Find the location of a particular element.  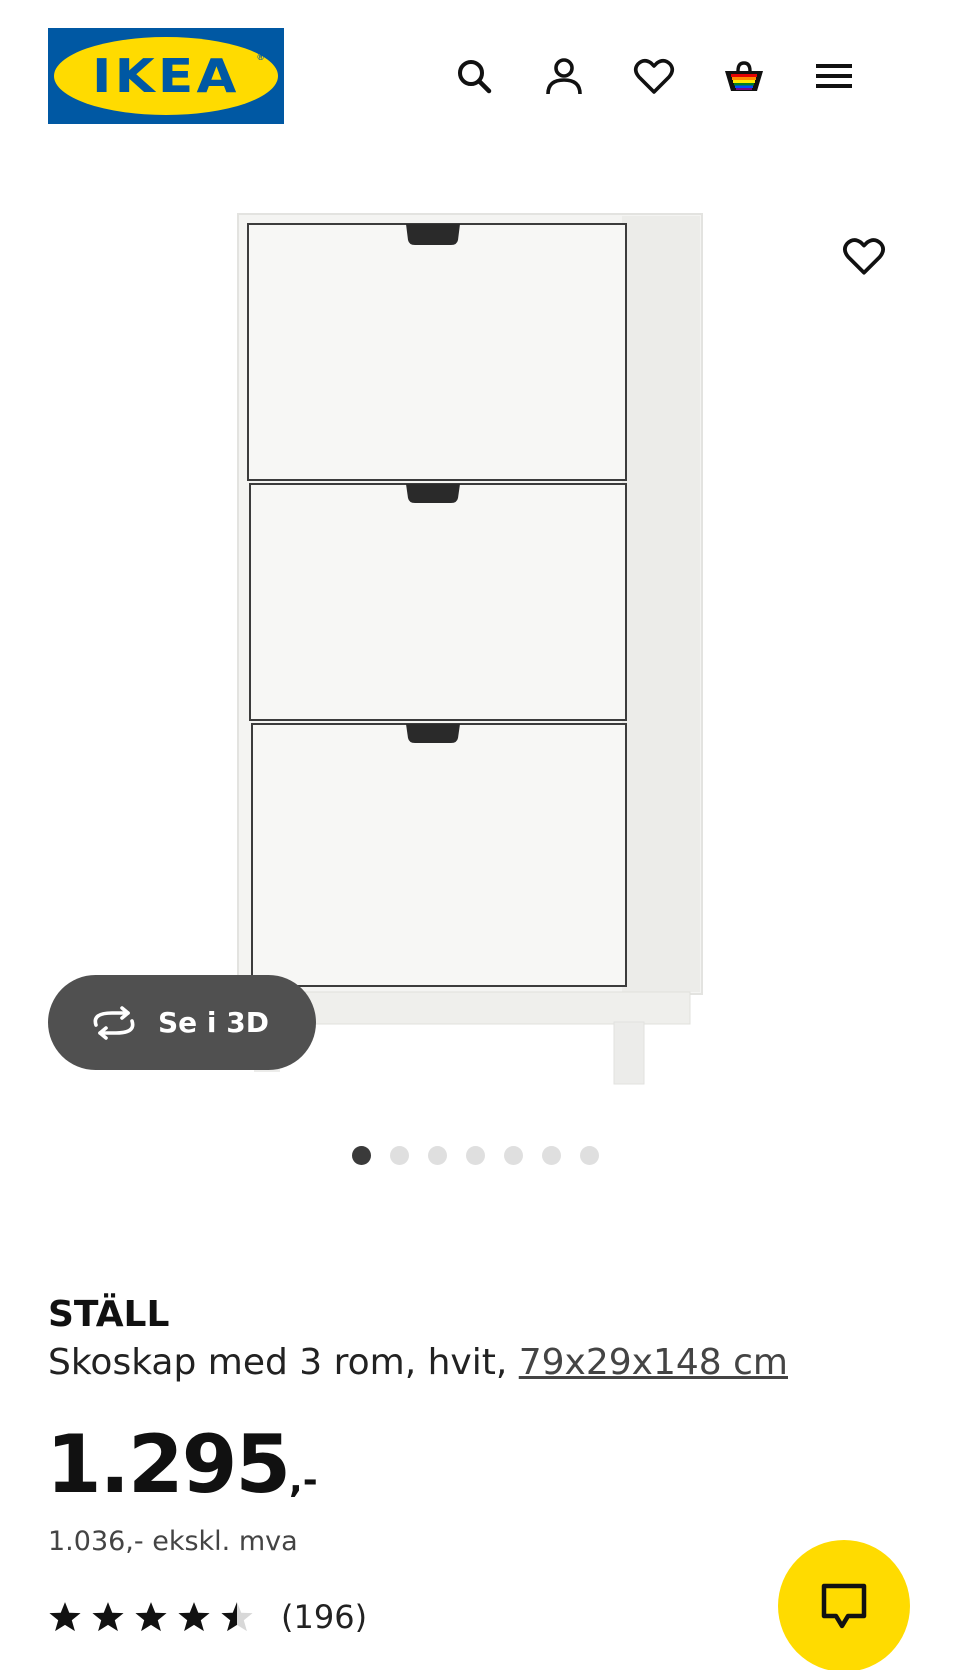

product-dimensions-link: 79x29x148 cm is located at coordinates (653, 1362).